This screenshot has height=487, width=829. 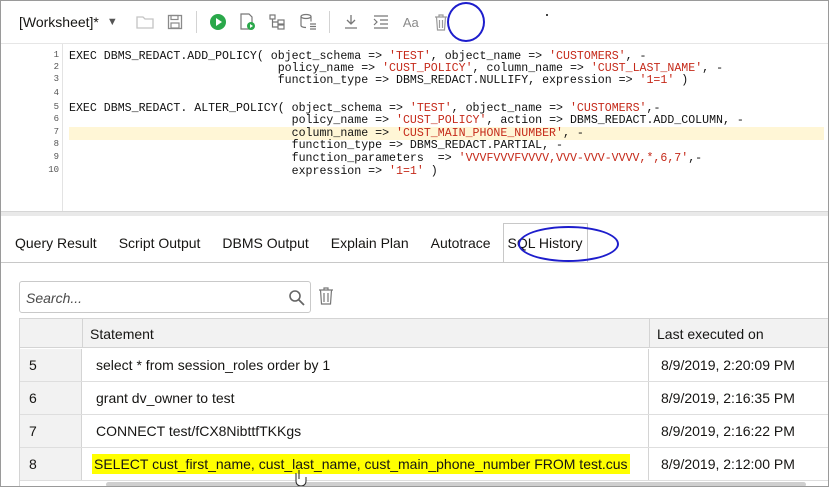 What do you see at coordinates (456, 484) in the screenshot?
I see `horizontal-scrollbar` at bounding box center [456, 484].